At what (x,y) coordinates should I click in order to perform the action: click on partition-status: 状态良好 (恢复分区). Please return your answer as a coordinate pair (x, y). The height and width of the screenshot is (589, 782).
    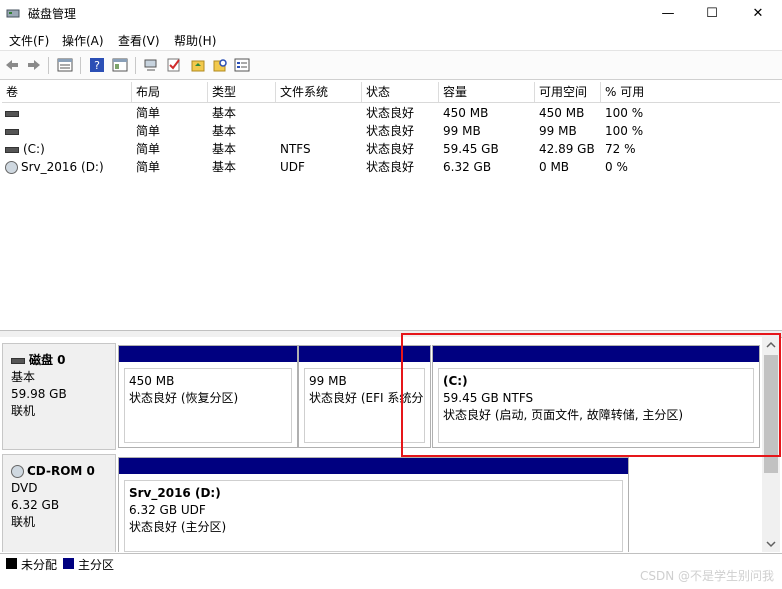
    Looking at the image, I should click on (184, 398).